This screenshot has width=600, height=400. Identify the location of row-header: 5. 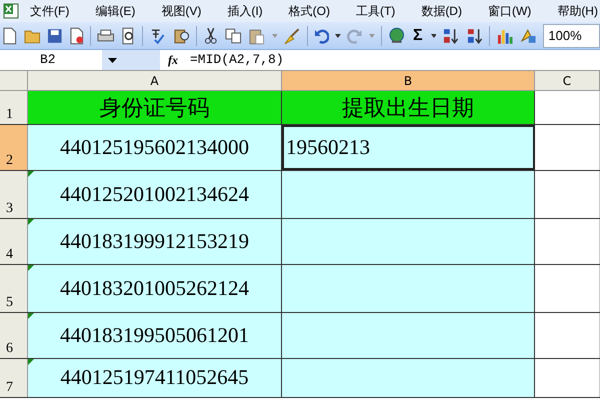
(14, 288).